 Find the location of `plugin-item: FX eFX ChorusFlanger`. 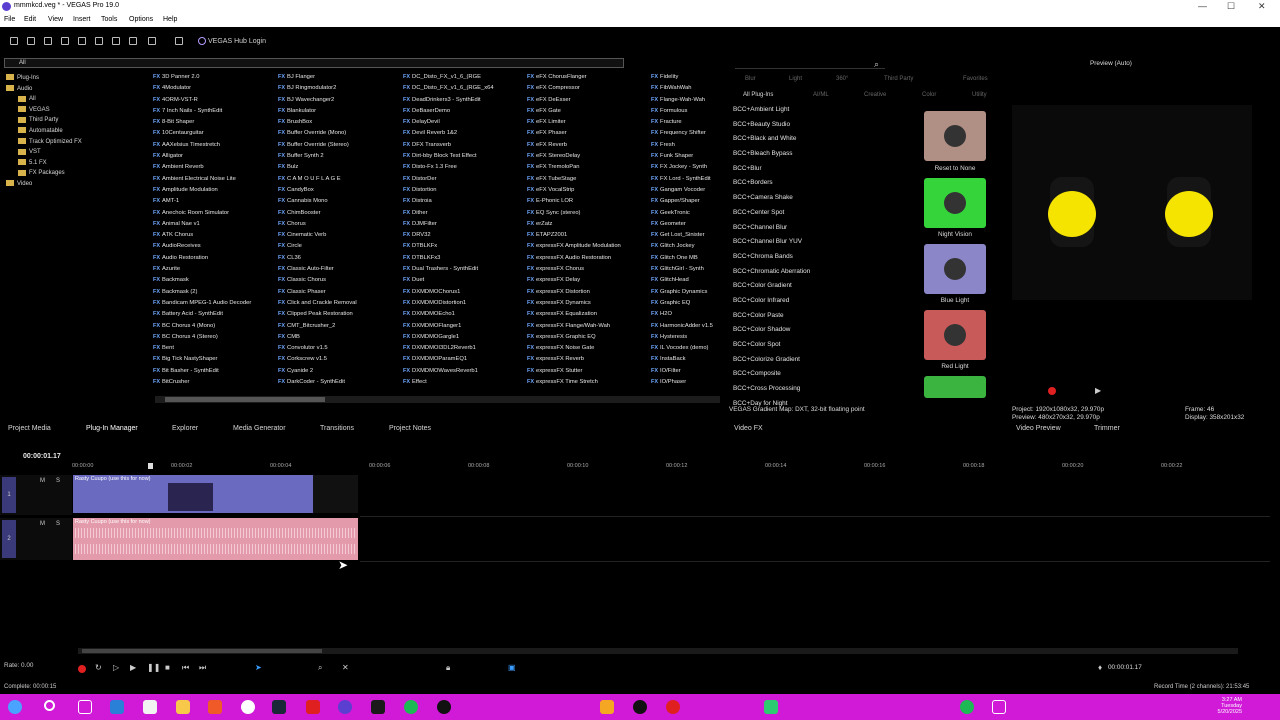

plugin-item: FX eFX ChorusFlanger is located at coordinates (588, 77).